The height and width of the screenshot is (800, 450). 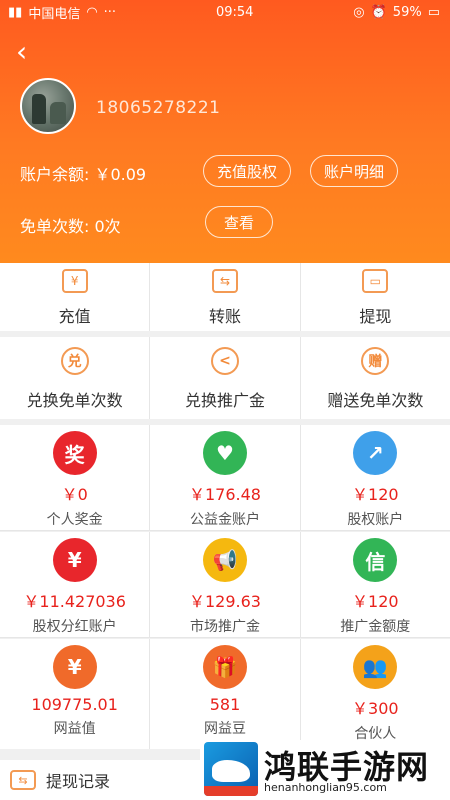 I want to click on gift-text-icon: 赠, so click(x=375, y=361).